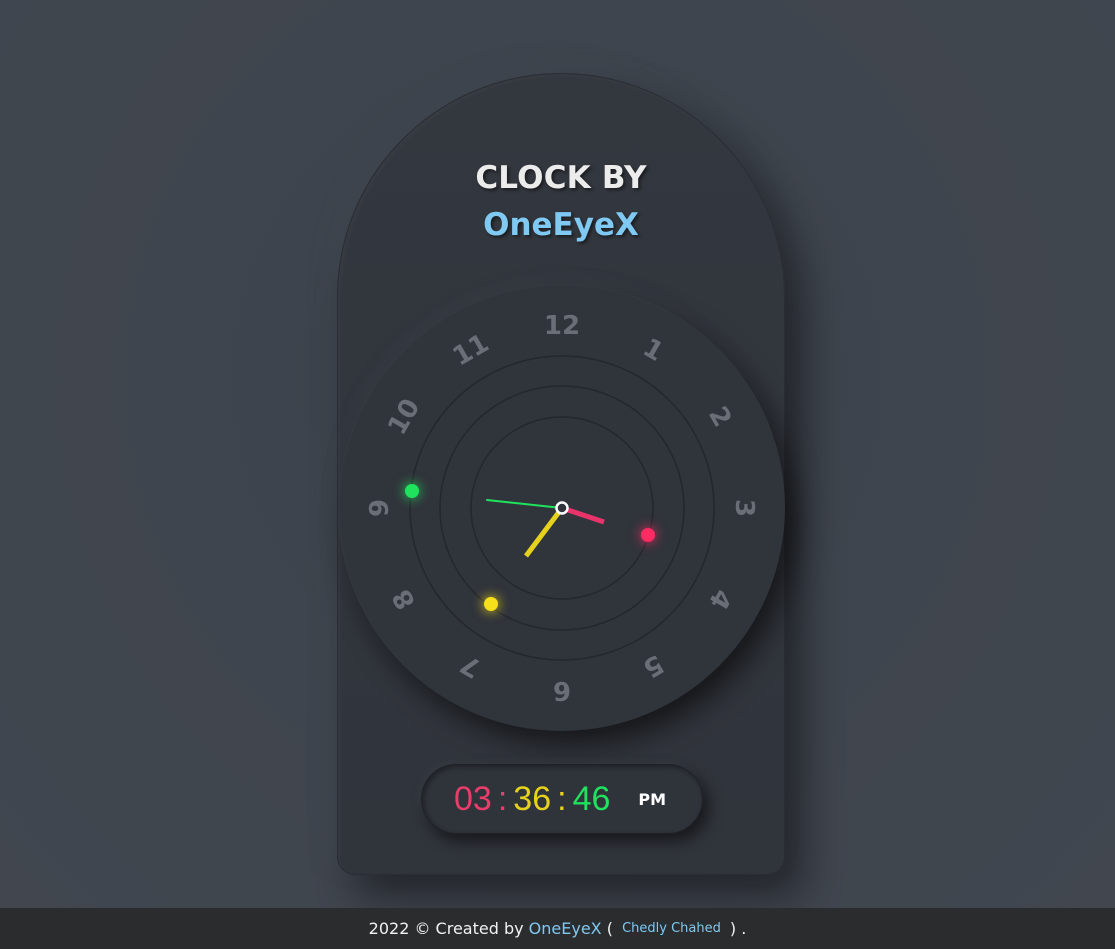 Image resolution: width=1115 pixels, height=949 pixels. Describe the element at coordinates (380, 508) in the screenshot. I see `clock-number: 9` at that location.